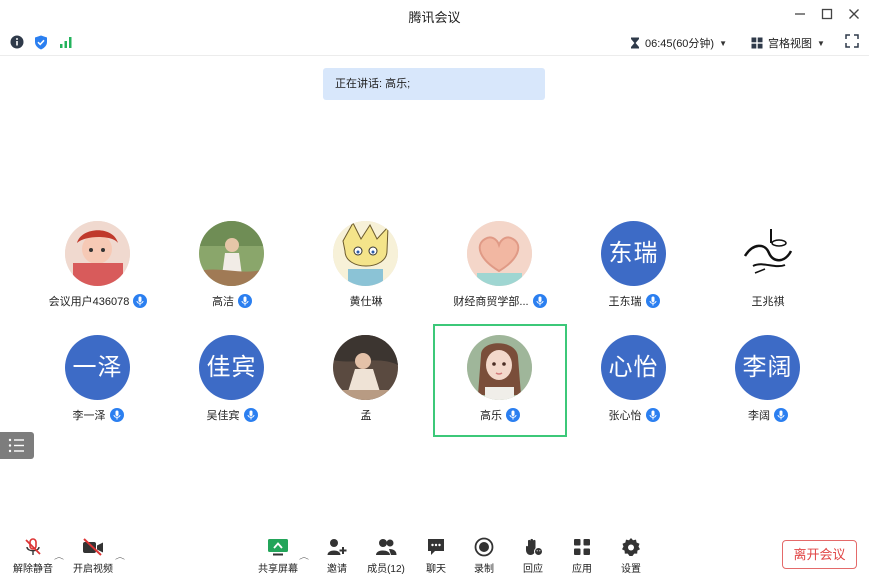  Describe the element at coordinates (366, 302) in the screenshot. I see `participant-name: 黄仕琳` at that location.